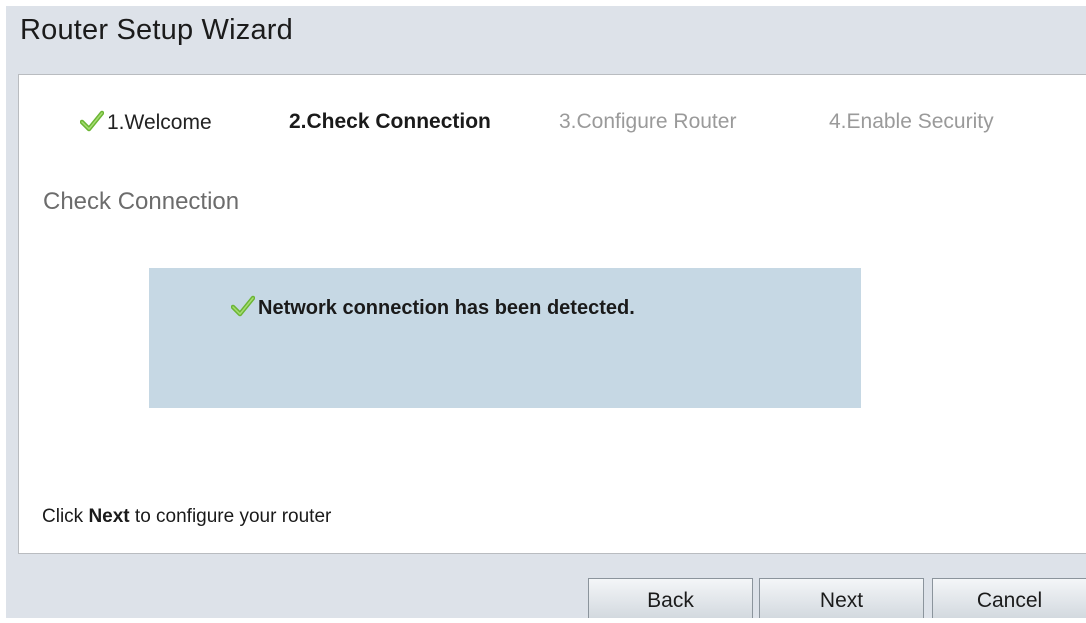 This screenshot has height=623, width=1086. I want to click on instruction-text: Click Next to configure your router, so click(186, 517).